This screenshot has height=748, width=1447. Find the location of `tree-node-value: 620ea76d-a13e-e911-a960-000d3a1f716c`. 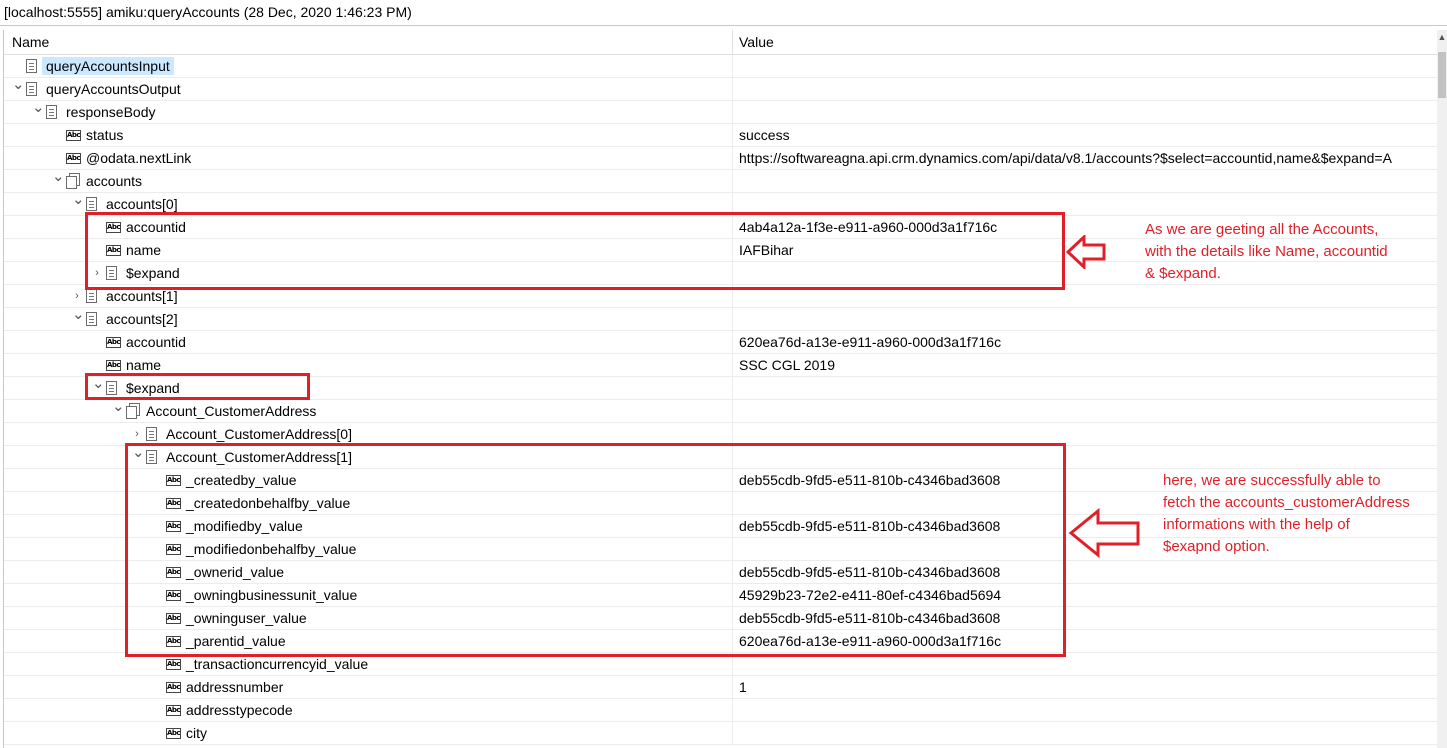

tree-node-value: 620ea76d-a13e-e911-a960-000d3a1f716c is located at coordinates (870, 342).